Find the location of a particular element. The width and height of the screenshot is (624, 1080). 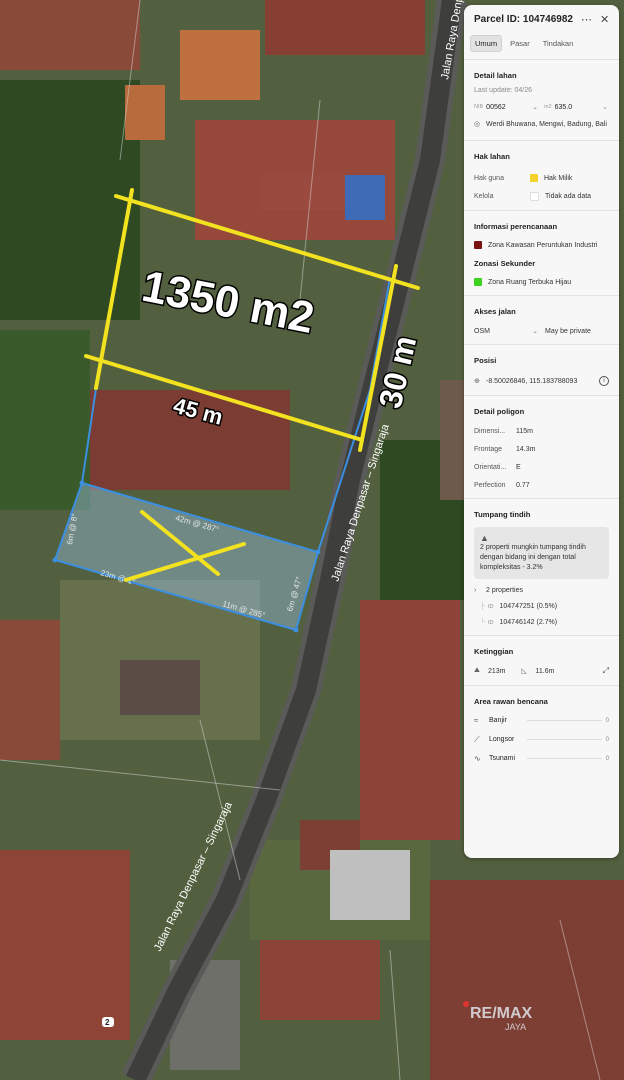

hazard-name: Longsor is located at coordinates (502, 739).